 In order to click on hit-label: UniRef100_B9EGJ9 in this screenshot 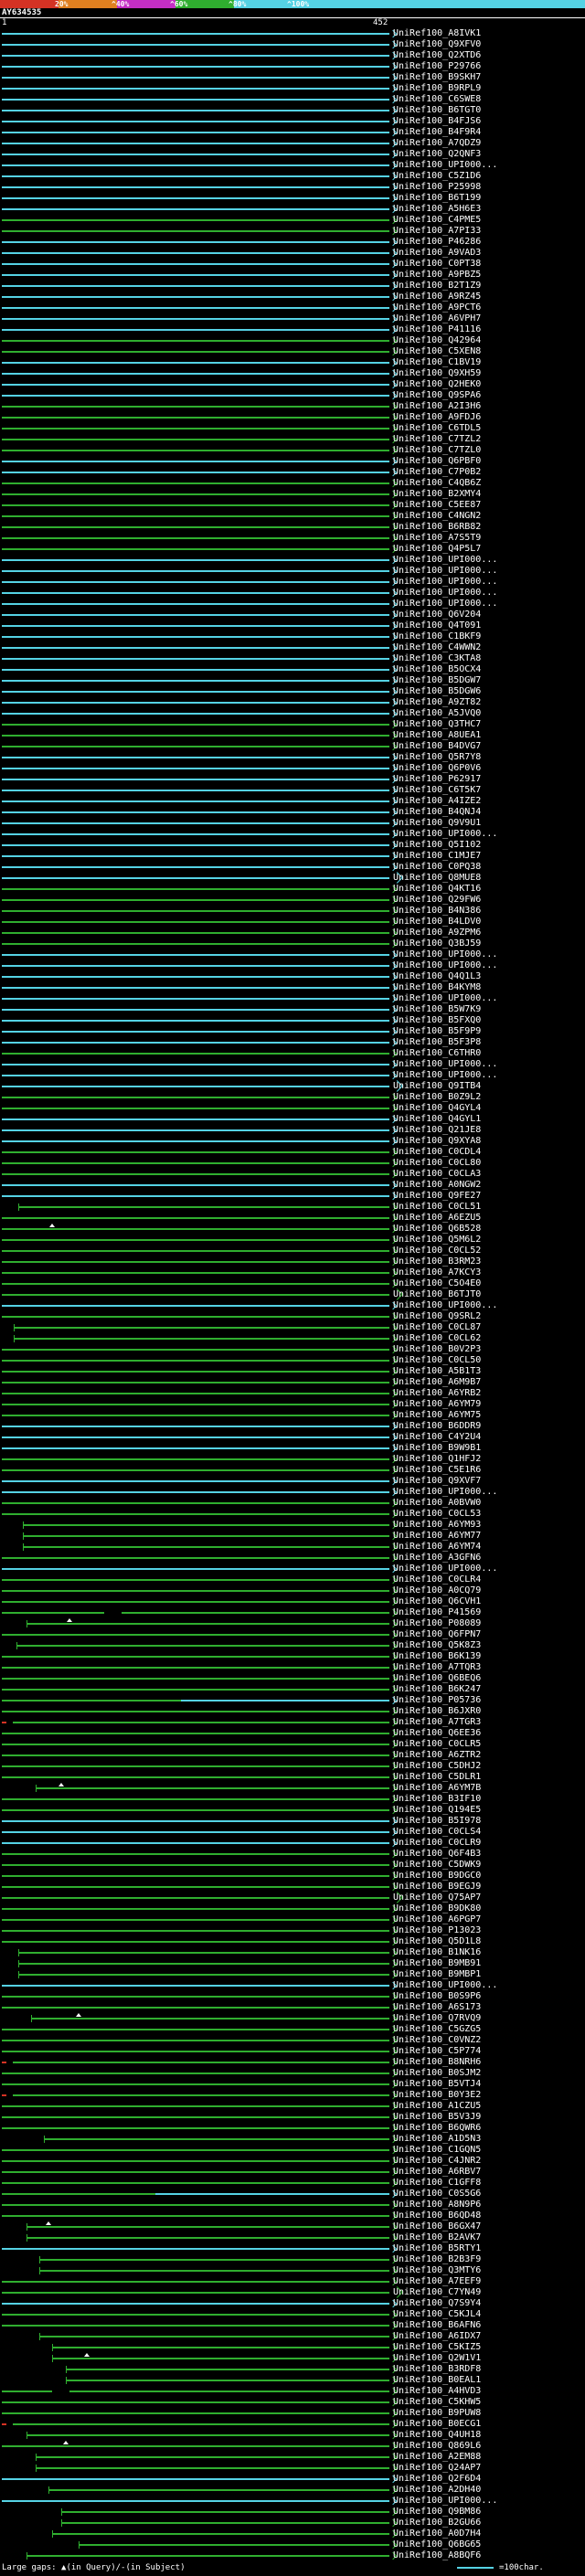, I will do `click(437, 1887)`.